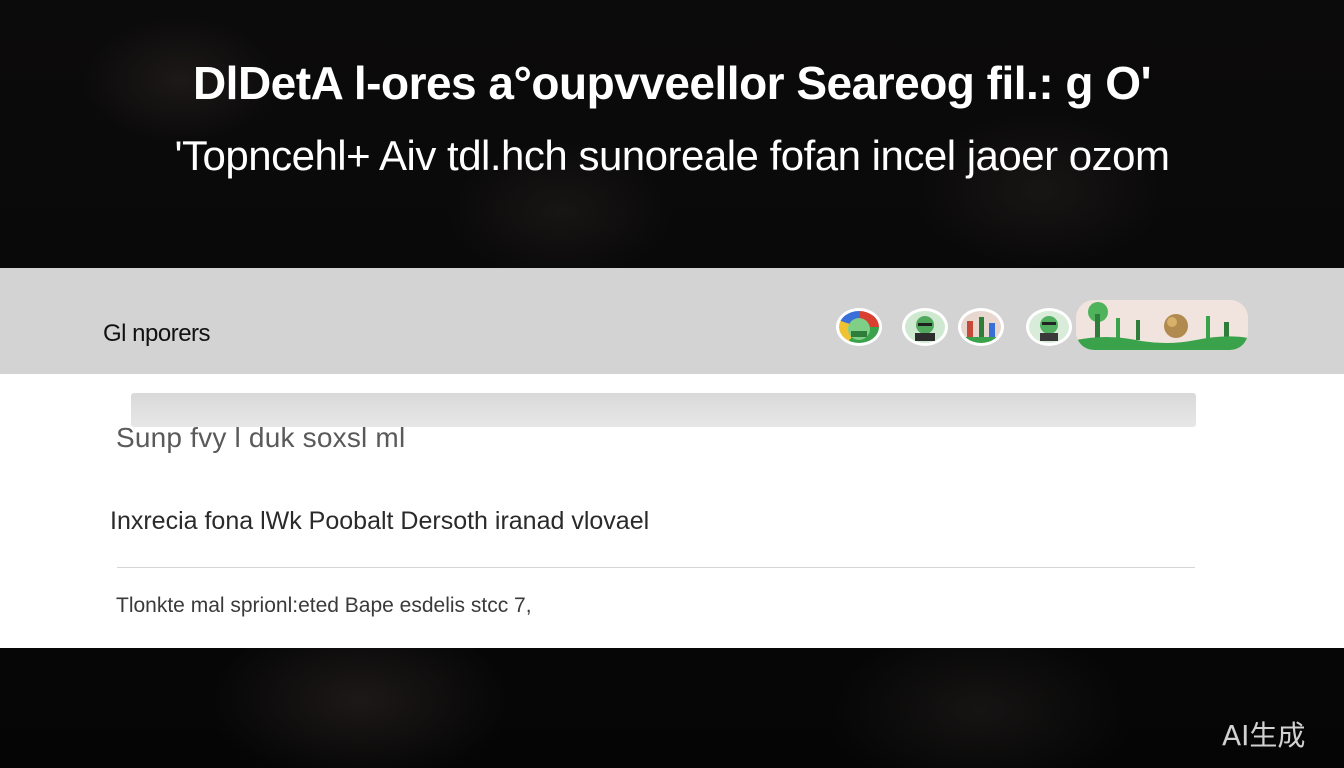 The height and width of the screenshot is (768, 1344). Describe the element at coordinates (1264, 735) in the screenshot. I see `ai-generated-watermark: AI生成` at that location.